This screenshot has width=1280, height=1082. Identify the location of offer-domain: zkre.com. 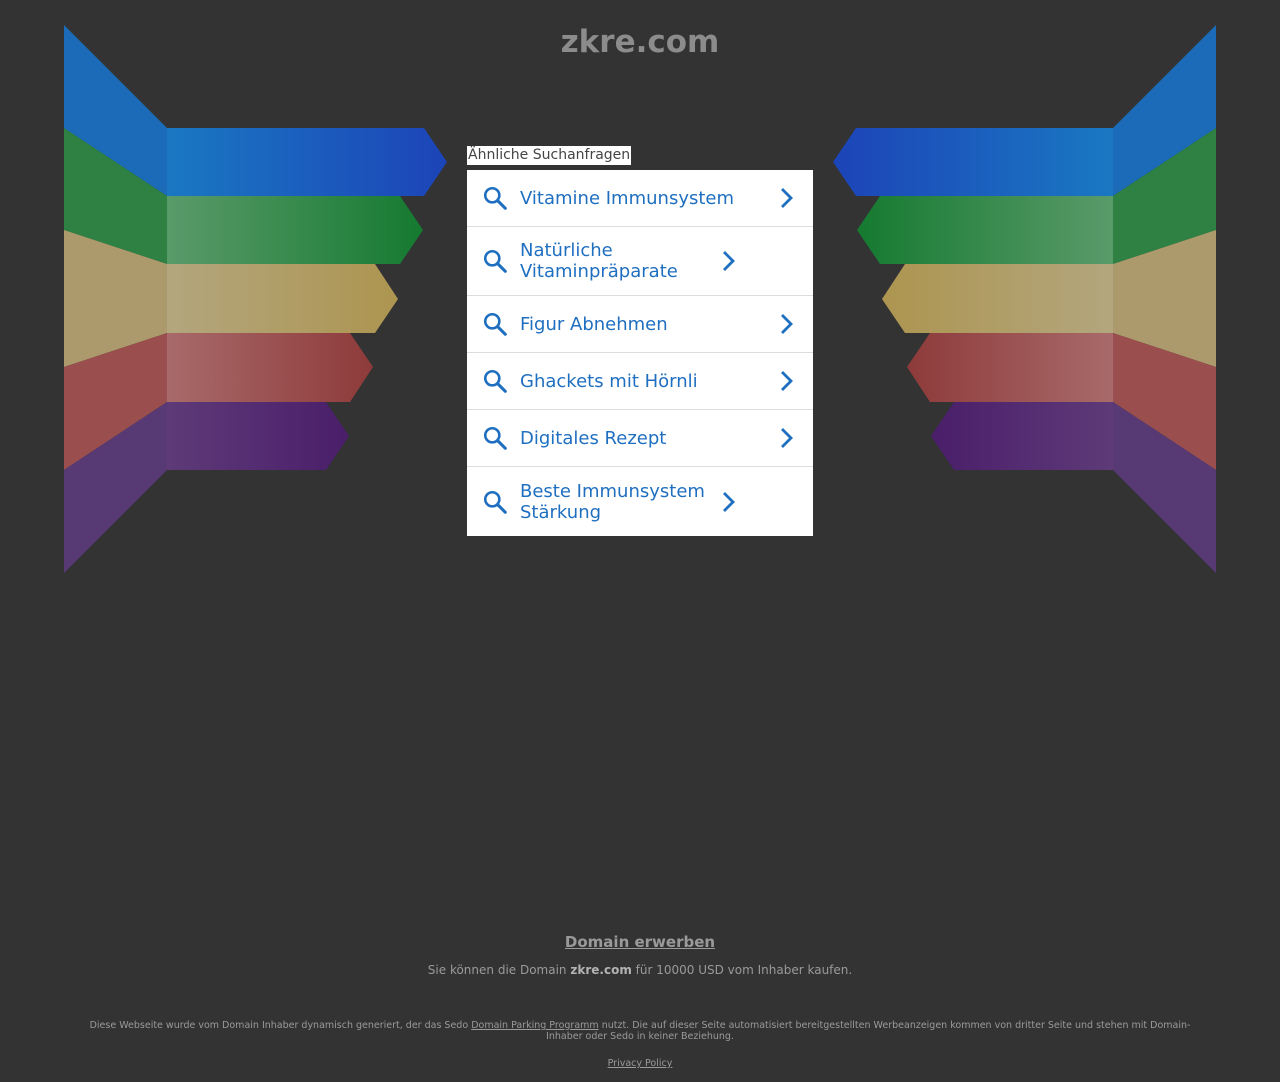
(601, 970).